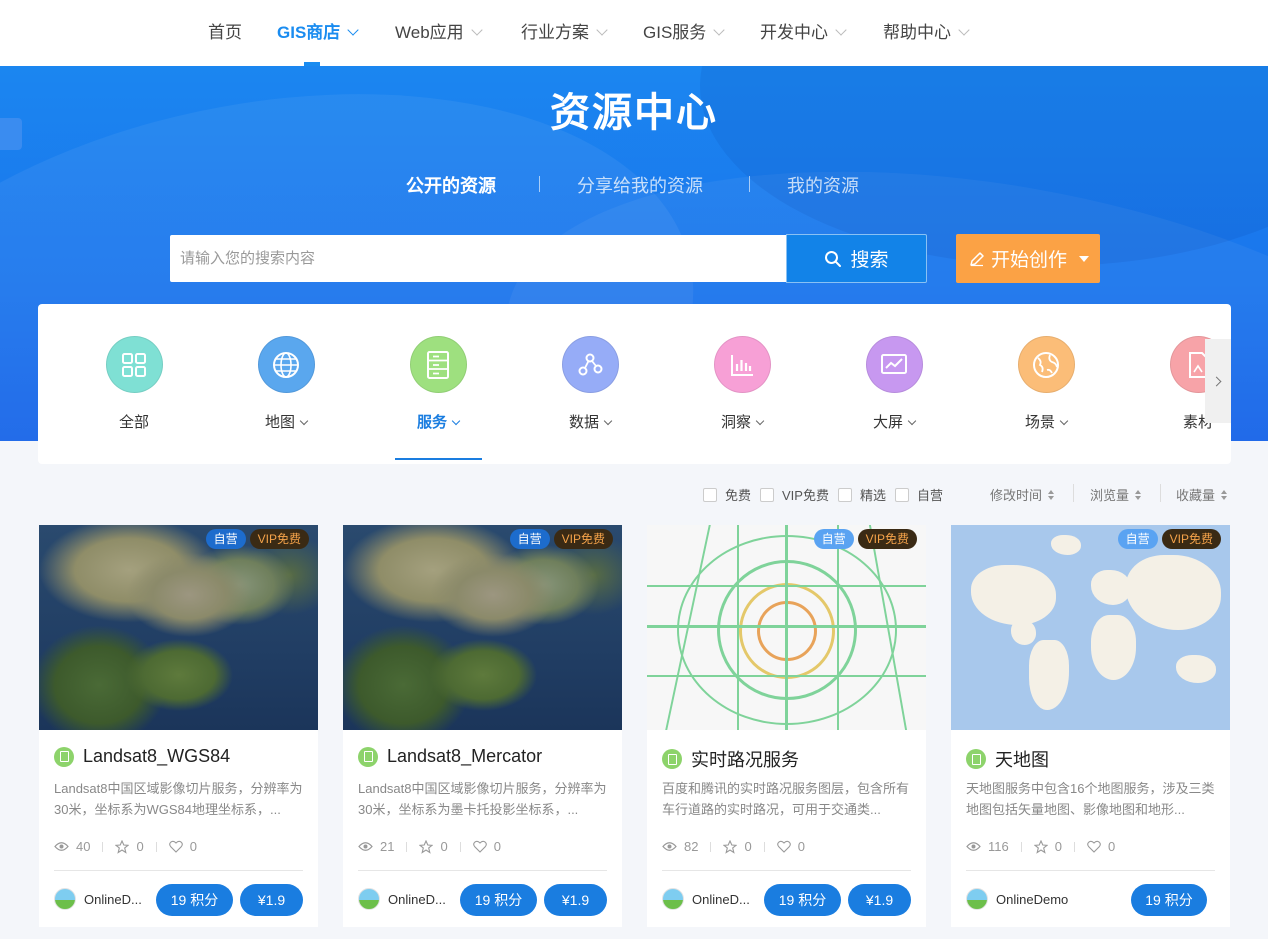 The image size is (1268, 939). I want to click on card-title-text: 实时路况服务, so click(745, 760).